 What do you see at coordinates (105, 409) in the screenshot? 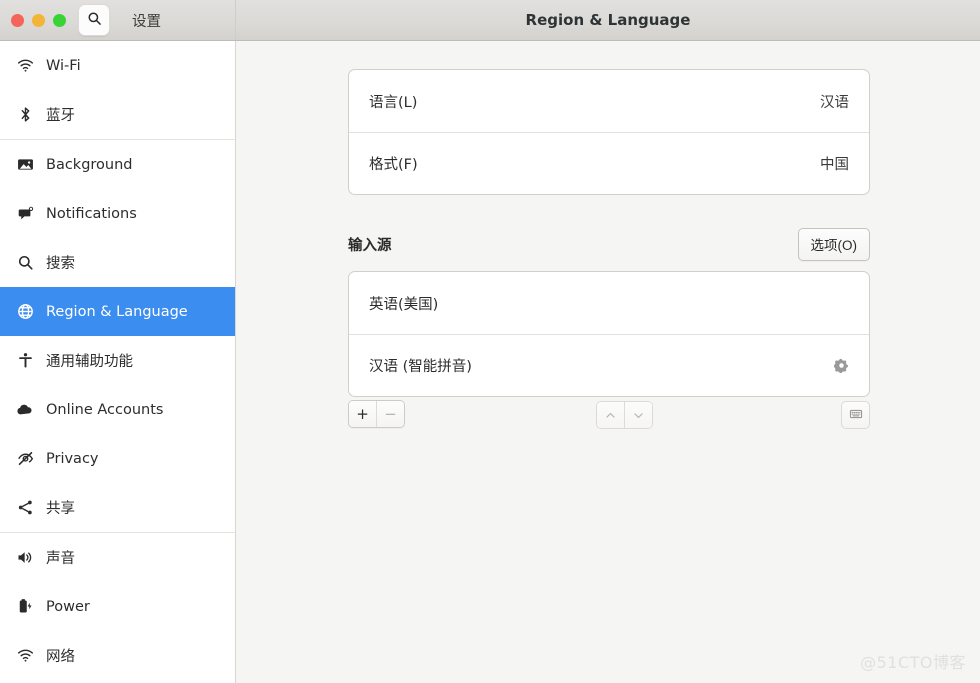
I see `sidebar-item-label: Online Accounts` at bounding box center [105, 409].